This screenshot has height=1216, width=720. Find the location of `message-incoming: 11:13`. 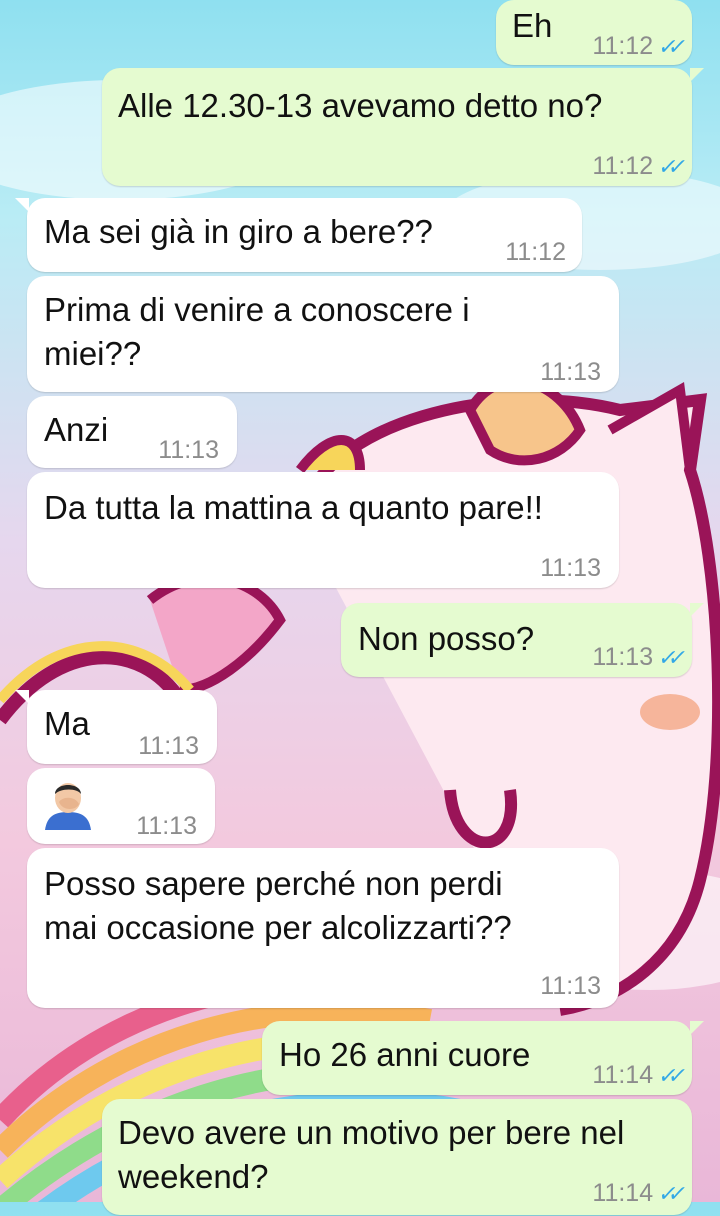

message-incoming: 11:13 is located at coordinates (121, 806).